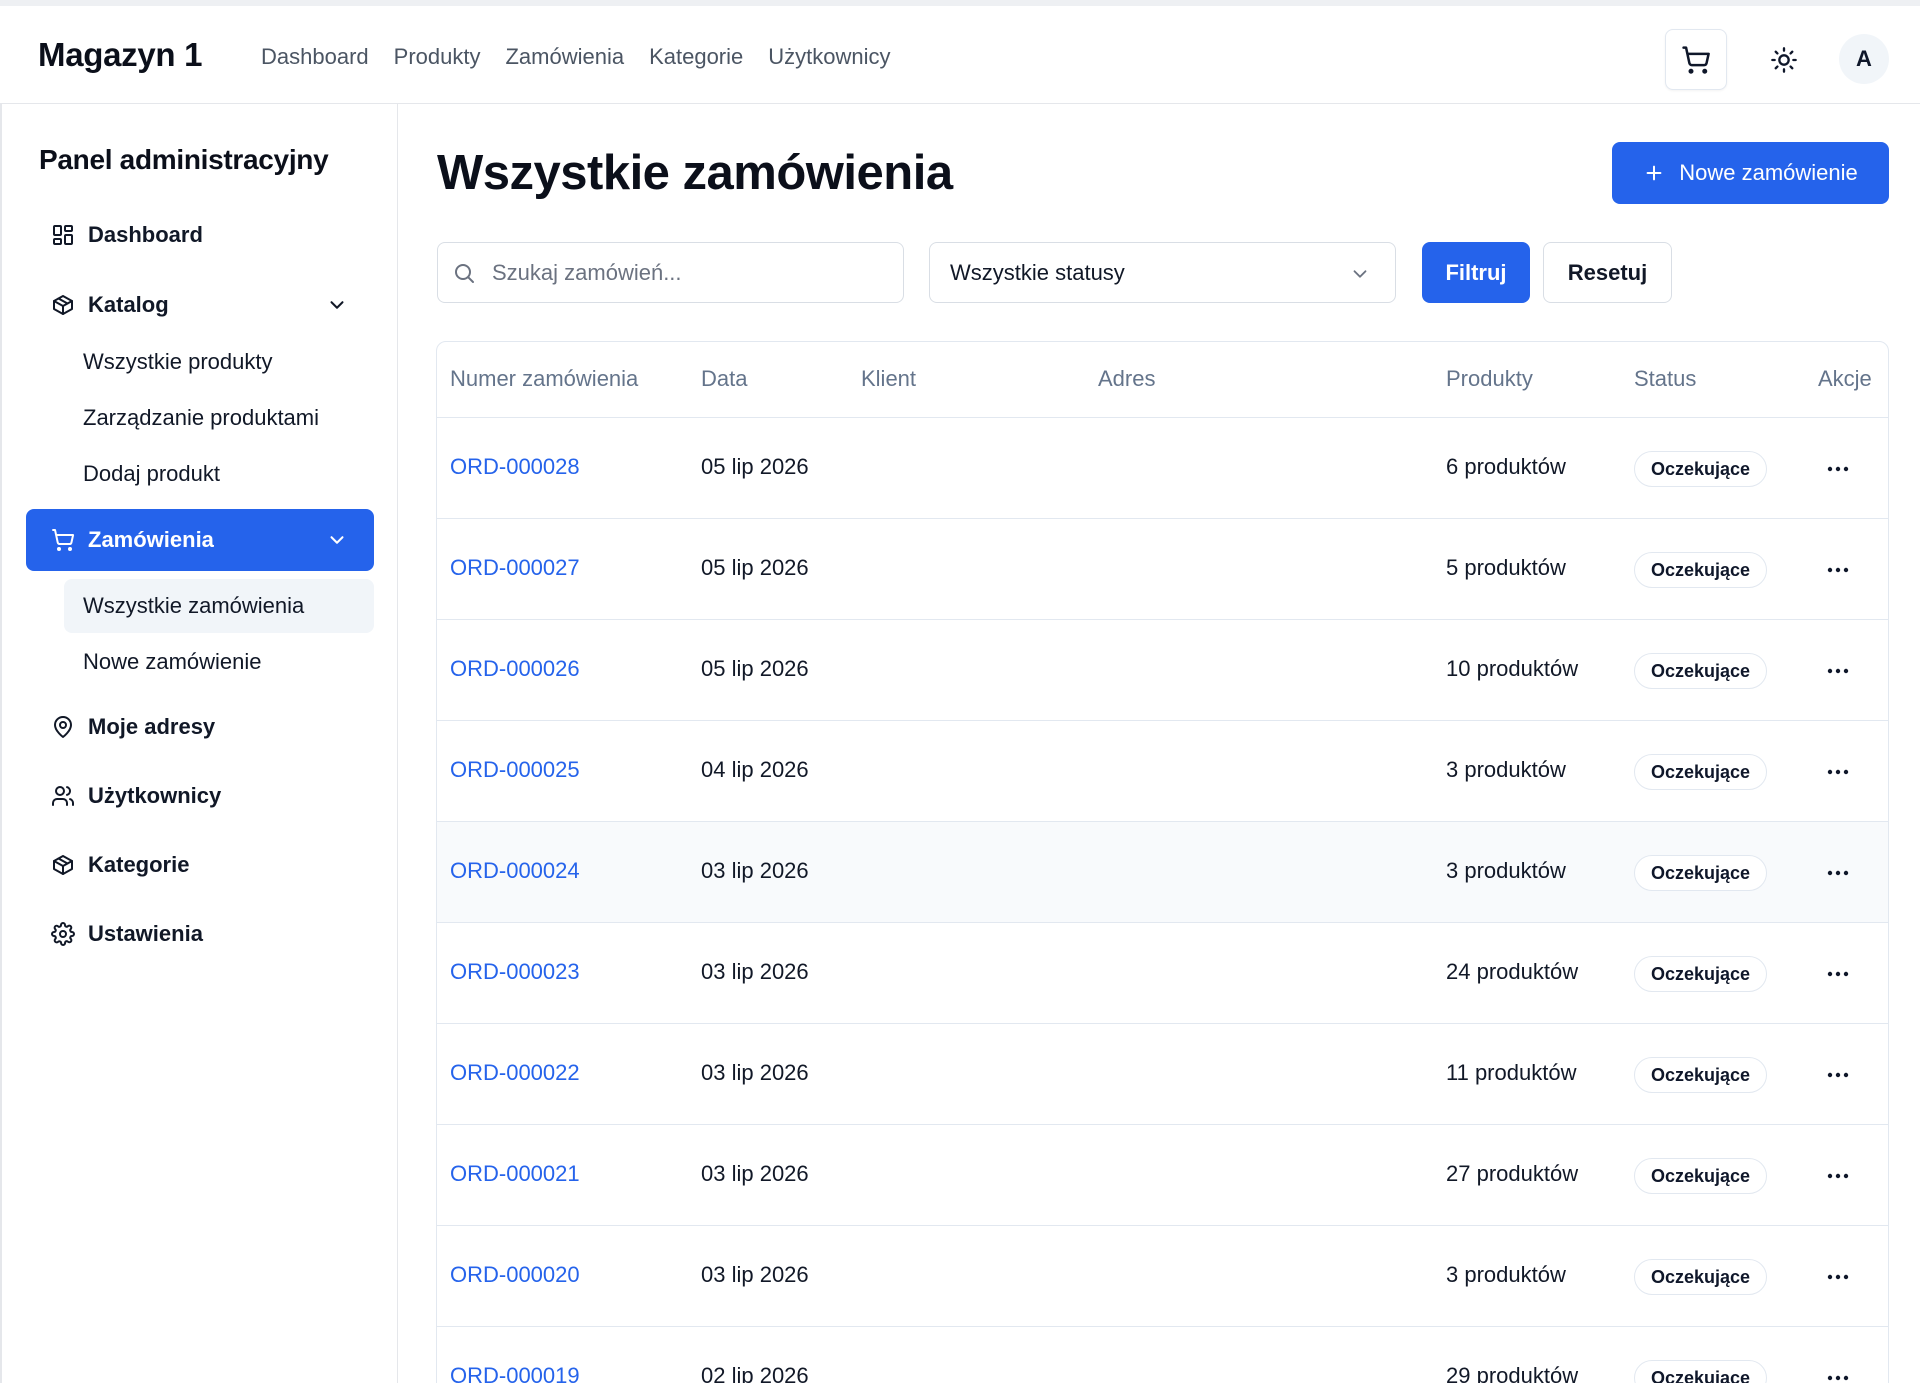 Image resolution: width=1920 pixels, height=1383 pixels. I want to click on sidebar-item-katalog: Katalog, so click(200, 305).